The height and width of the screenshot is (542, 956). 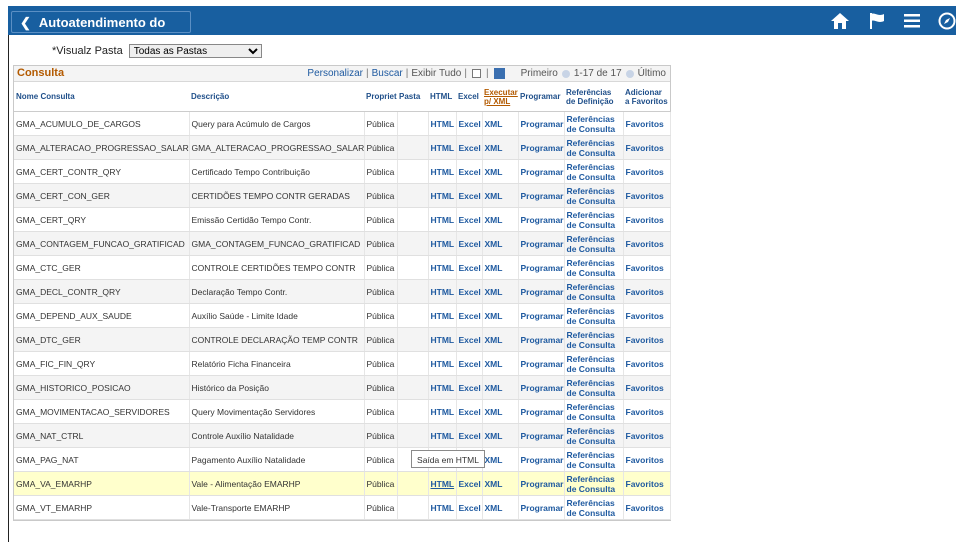 I want to click on find-link: Buscar, so click(x=387, y=73).